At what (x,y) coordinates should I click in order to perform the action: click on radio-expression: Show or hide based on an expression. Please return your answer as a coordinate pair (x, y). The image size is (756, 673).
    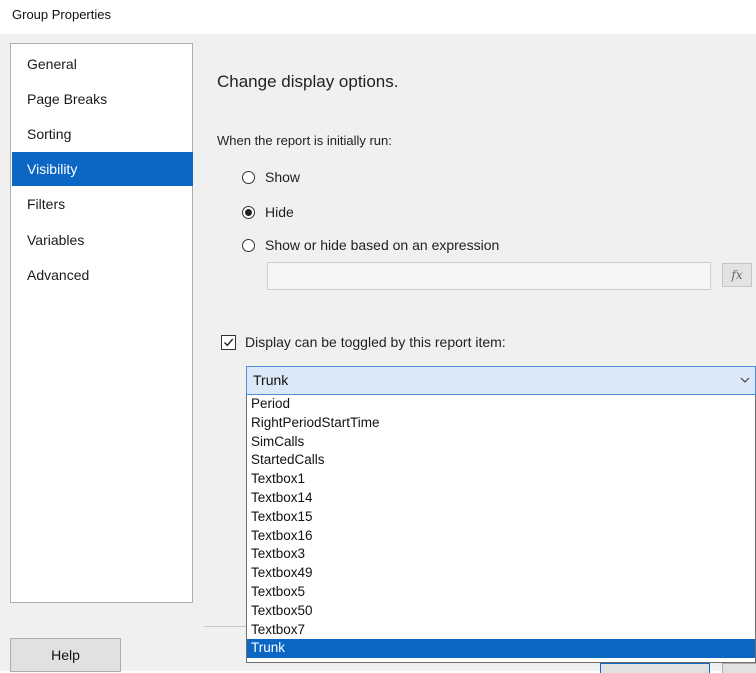
    Looking at the image, I should click on (370, 245).